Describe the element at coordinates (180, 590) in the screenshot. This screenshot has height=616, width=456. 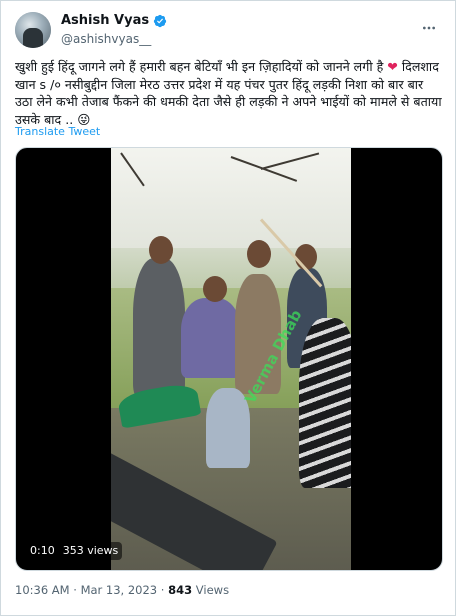
I see `views-count: 843` at that location.